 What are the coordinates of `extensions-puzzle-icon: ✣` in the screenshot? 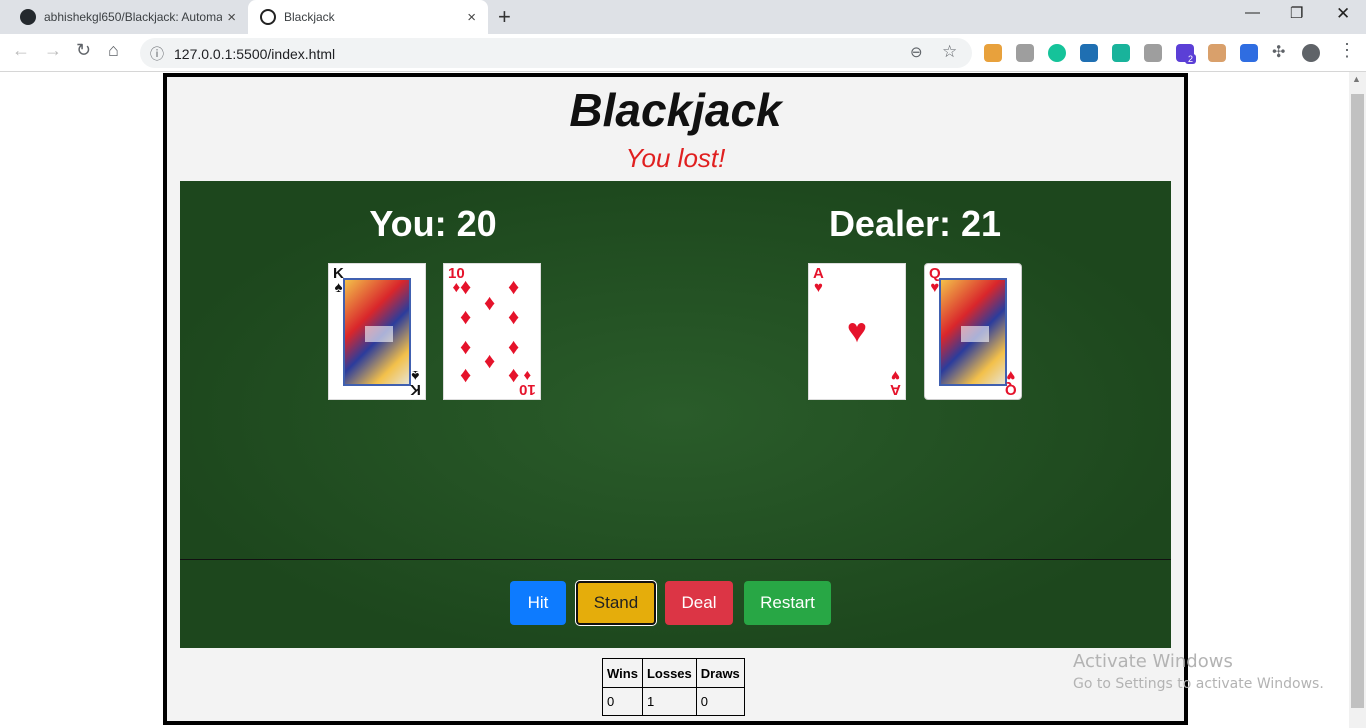 It's located at (1278, 52).